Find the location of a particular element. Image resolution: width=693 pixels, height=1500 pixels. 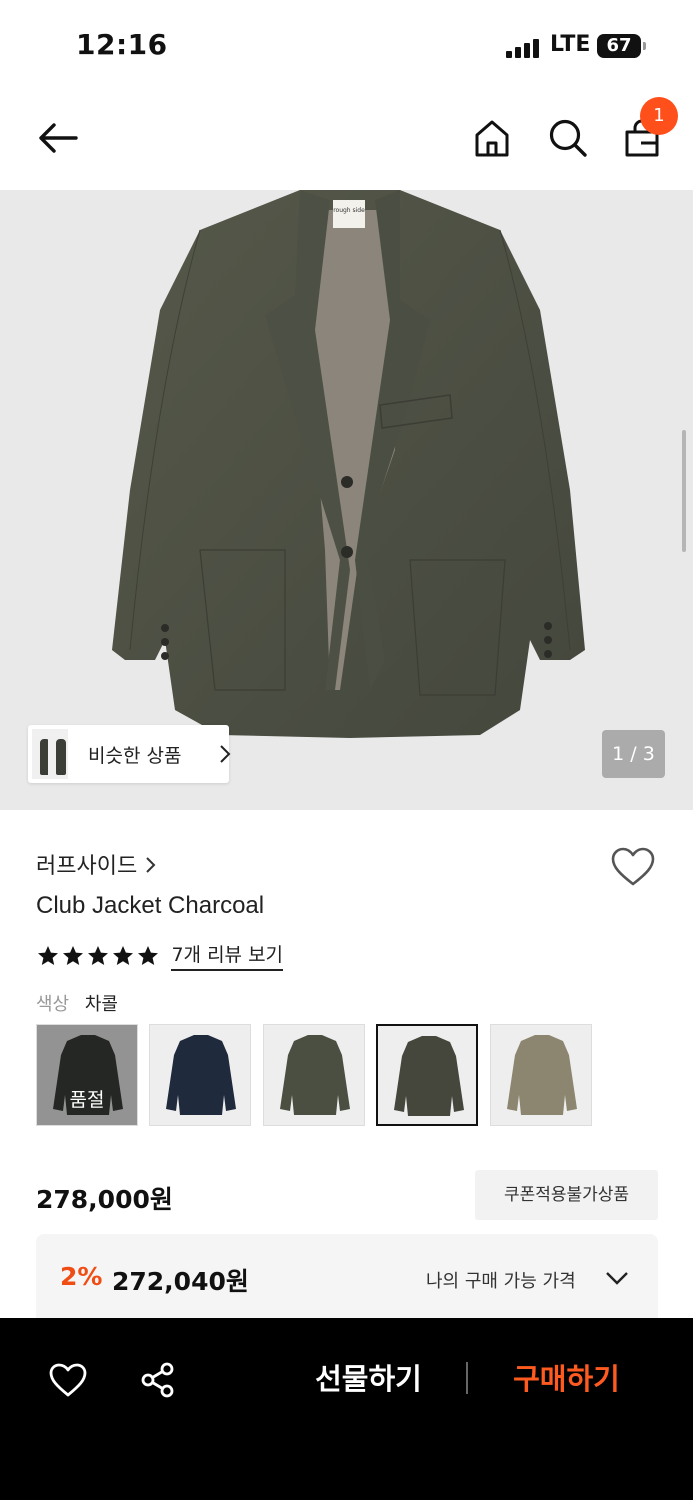

share-icon is located at coordinates (158, 1380).